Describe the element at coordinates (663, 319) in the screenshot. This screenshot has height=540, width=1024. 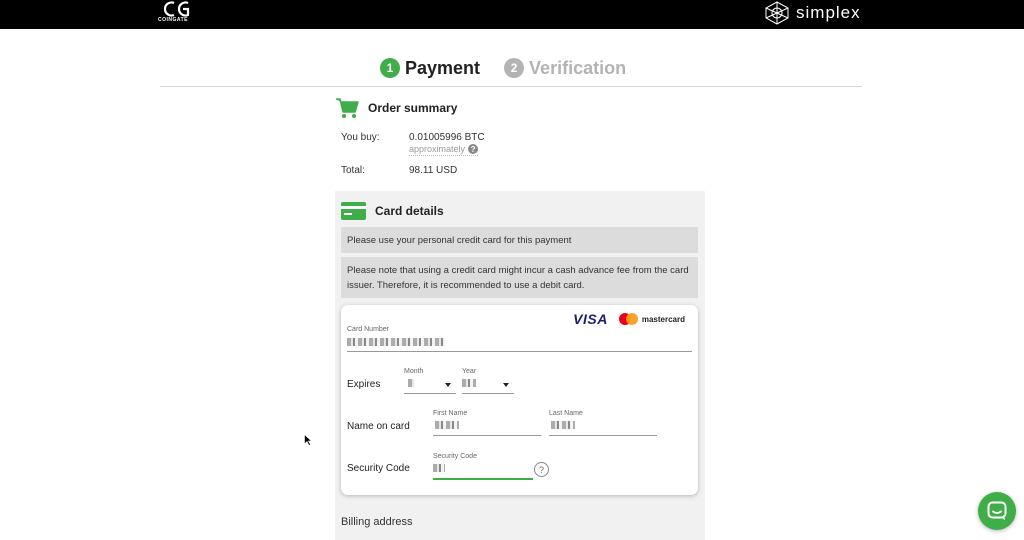
I see `mastercard-wordmark: mastercard` at that location.